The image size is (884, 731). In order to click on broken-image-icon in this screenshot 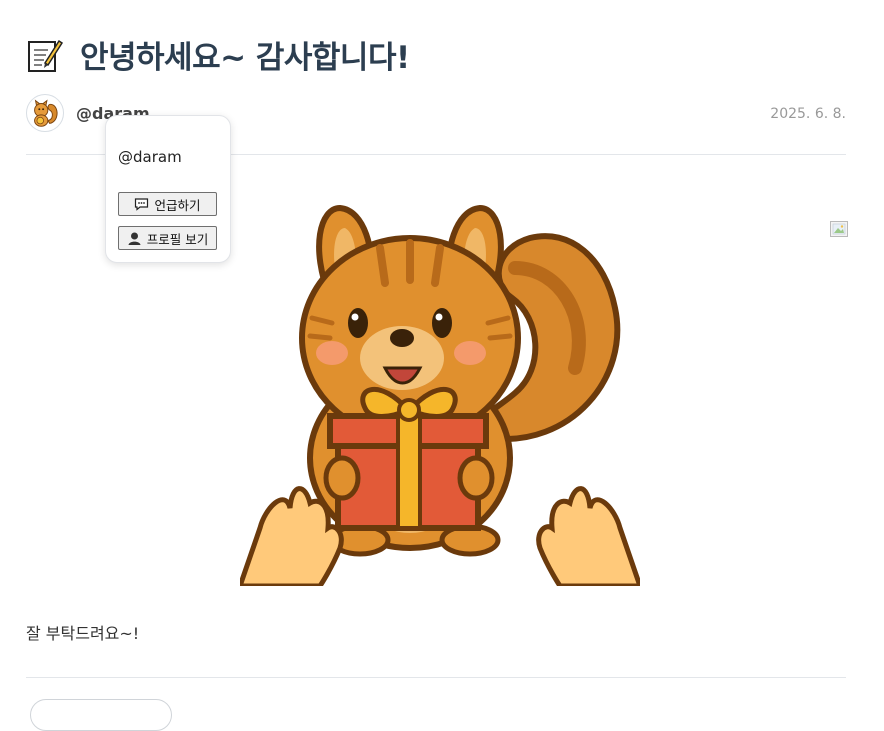, I will do `click(839, 229)`.